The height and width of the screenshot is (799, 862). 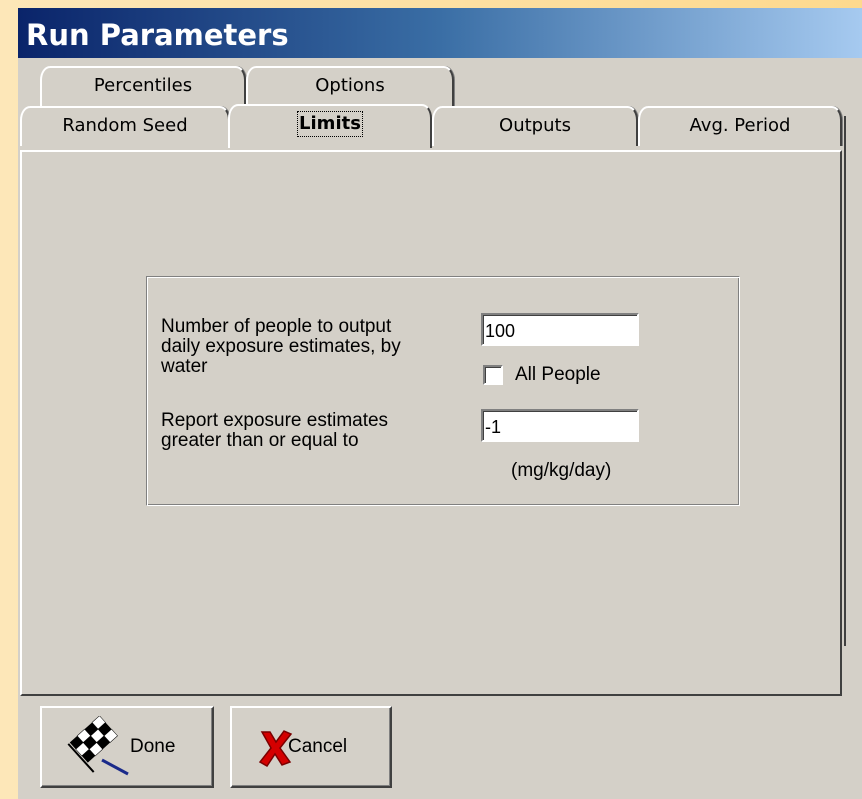 I want to click on checkered-flag-icon, so click(x=98, y=746).